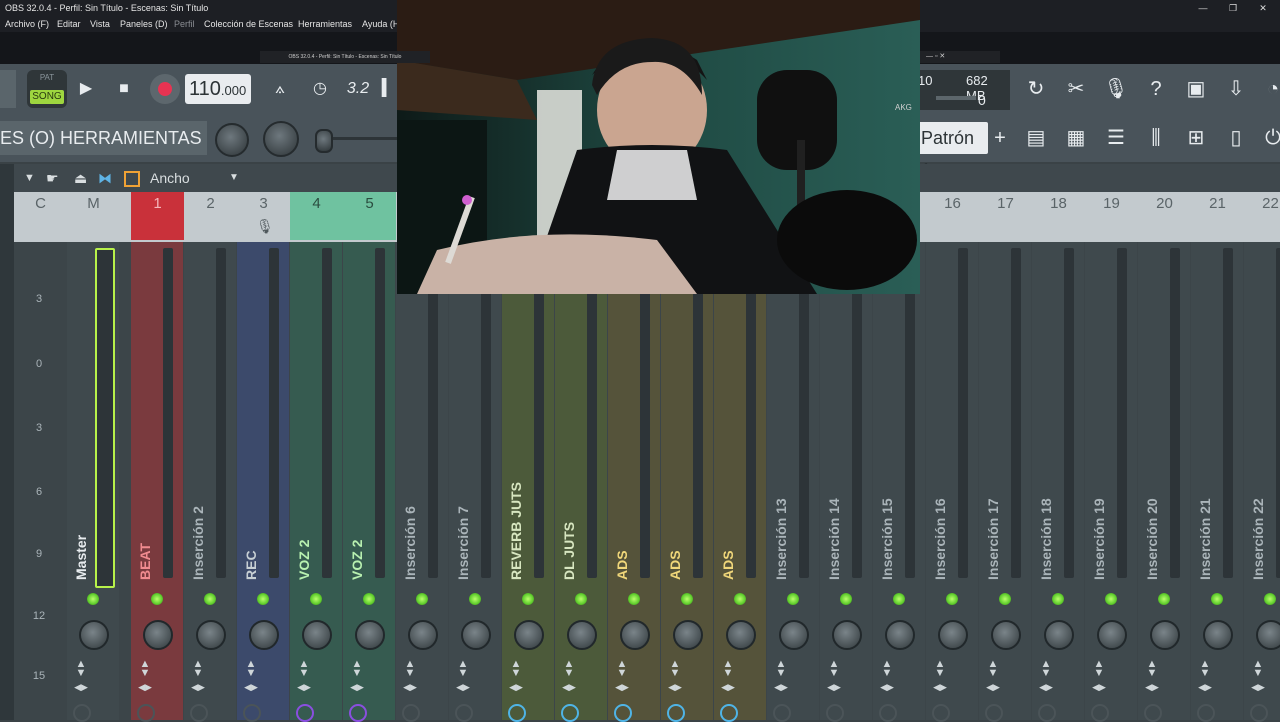 This screenshot has width=1280, height=722. I want to click on next-tool-icon: ▍, so click(388, 89).